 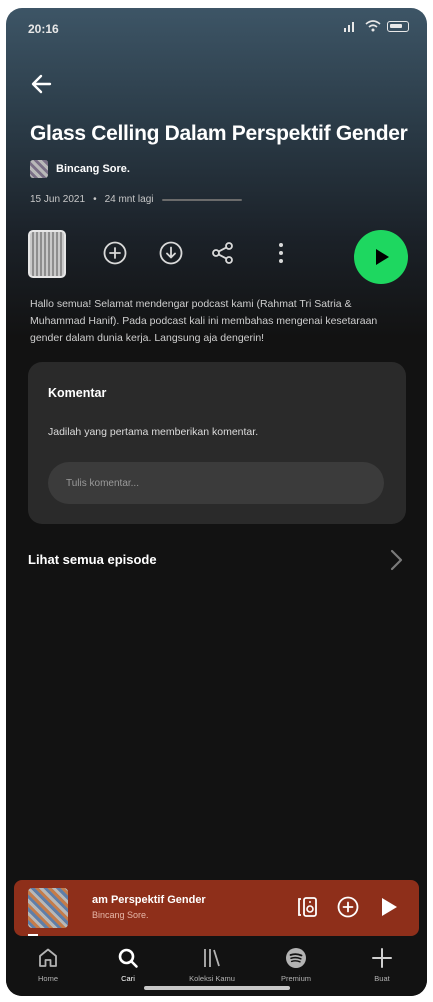 I want to click on nav-library: Koleksi Kamu, so click(x=212, y=964).